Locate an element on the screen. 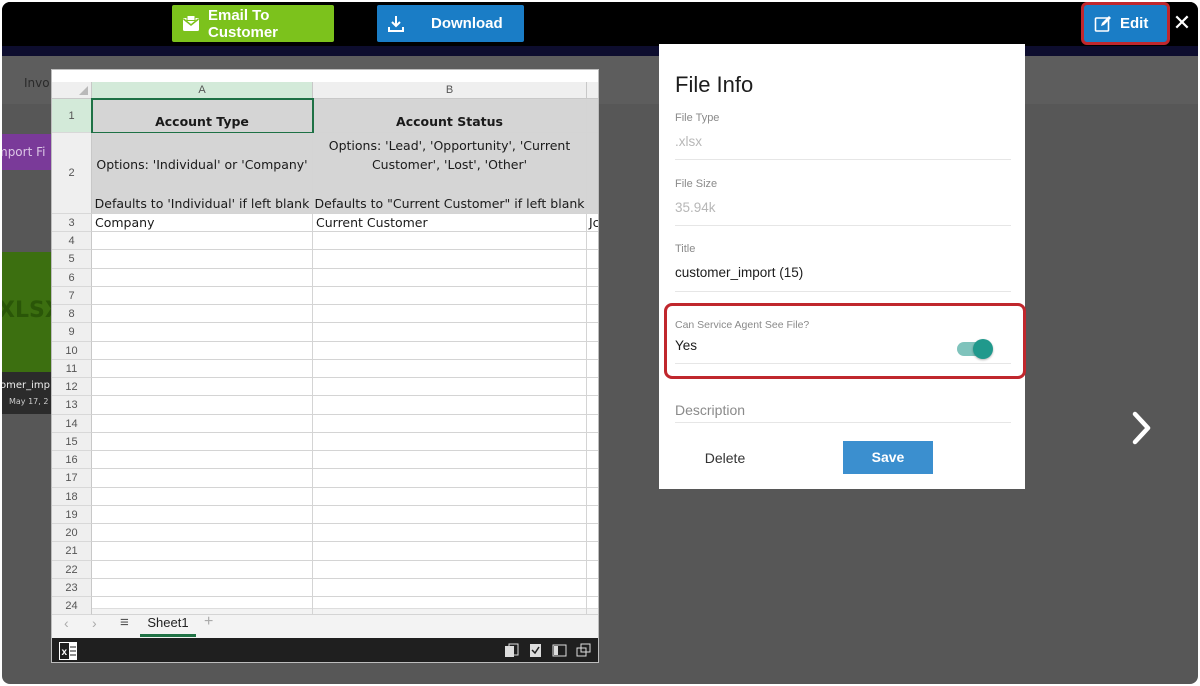 The image size is (1200, 686). cell-a9 is located at coordinates (202, 332).